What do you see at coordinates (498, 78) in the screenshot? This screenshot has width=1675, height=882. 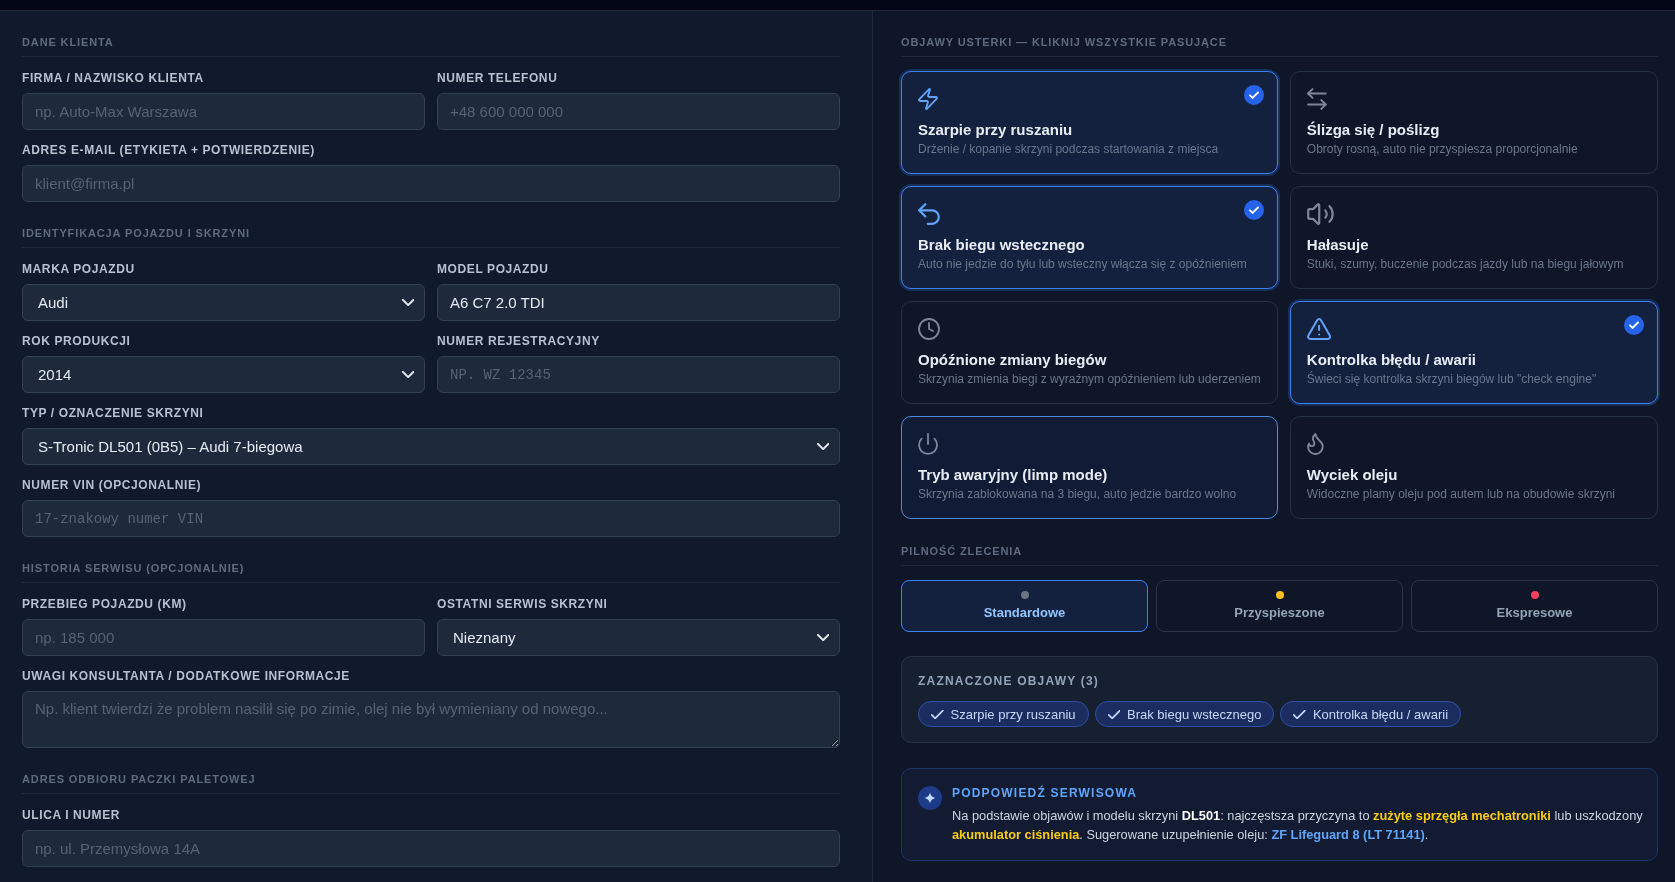 I see `field-label: NUMER TELEFONU` at bounding box center [498, 78].